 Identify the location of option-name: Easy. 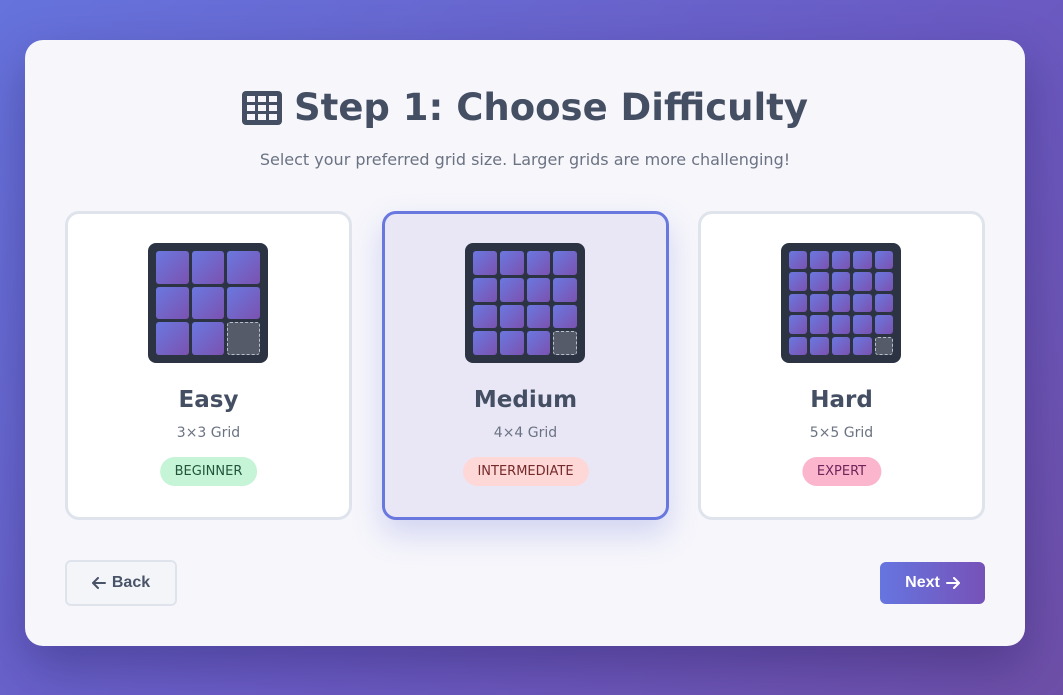
(208, 400).